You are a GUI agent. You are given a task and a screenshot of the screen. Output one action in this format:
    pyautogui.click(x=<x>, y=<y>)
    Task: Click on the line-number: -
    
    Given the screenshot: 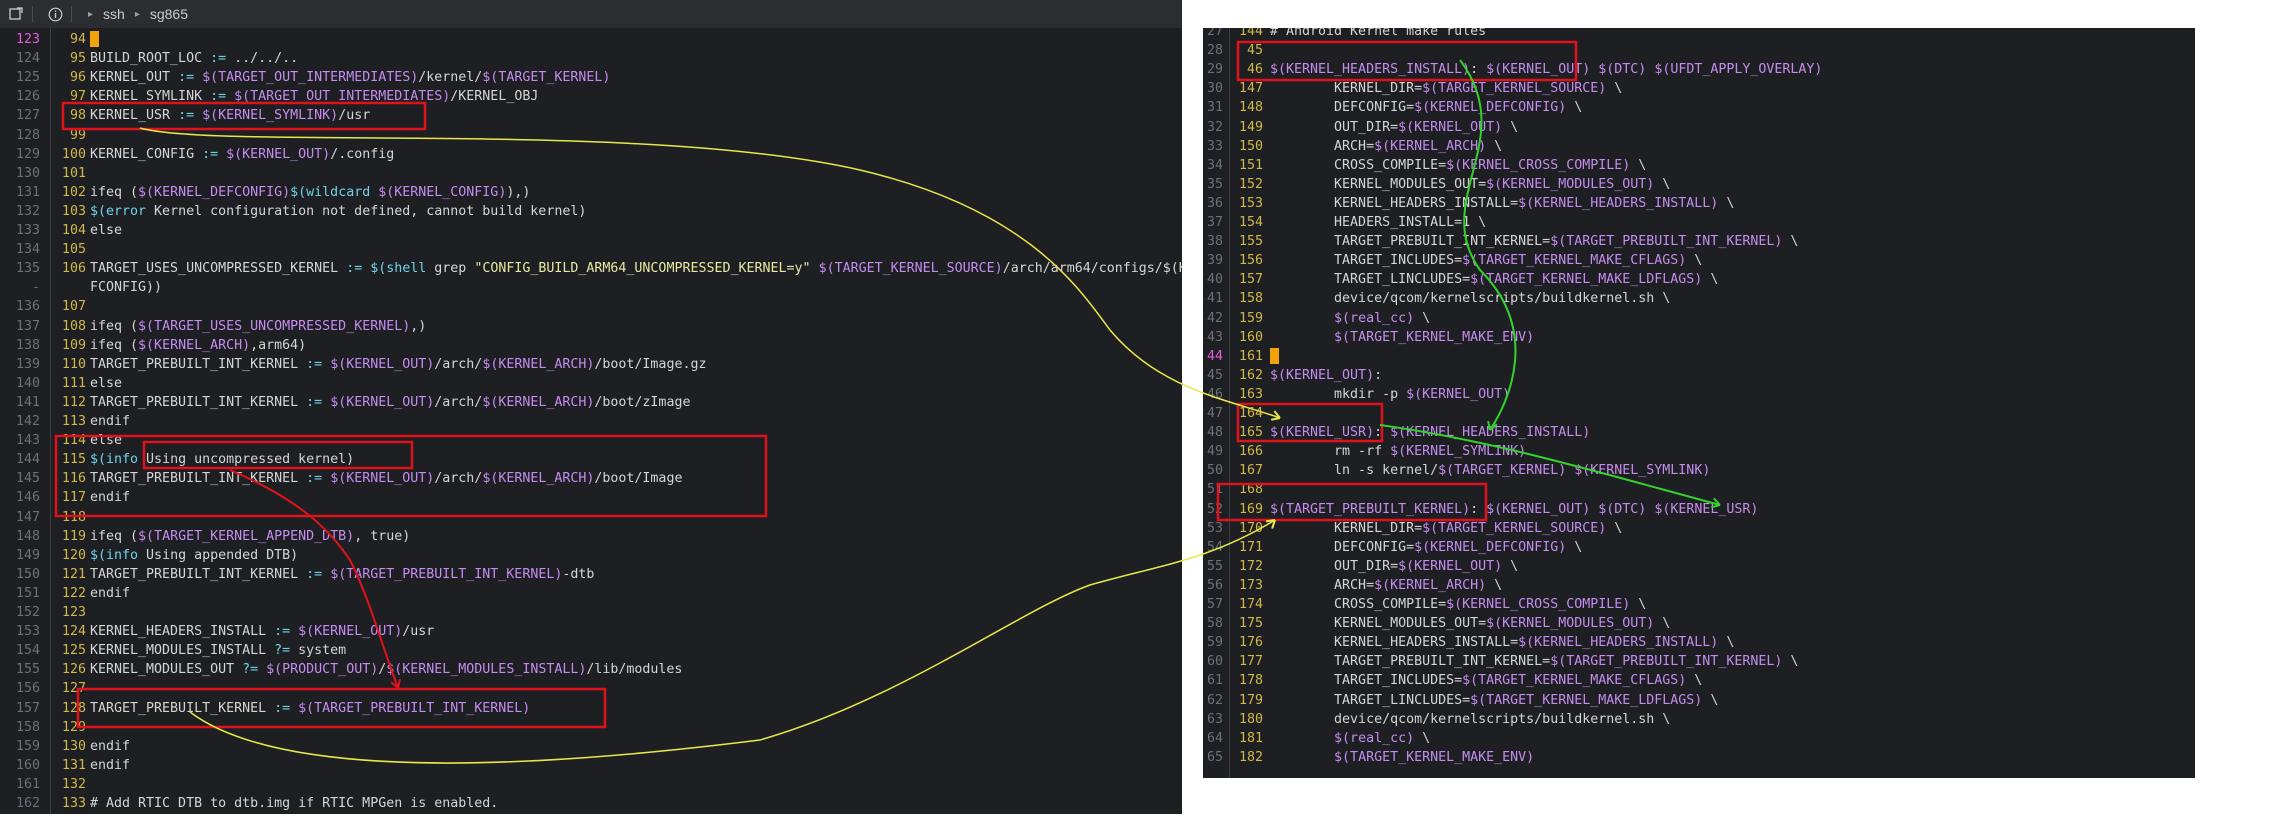 What is the action you would take?
    pyautogui.click(x=35, y=288)
    